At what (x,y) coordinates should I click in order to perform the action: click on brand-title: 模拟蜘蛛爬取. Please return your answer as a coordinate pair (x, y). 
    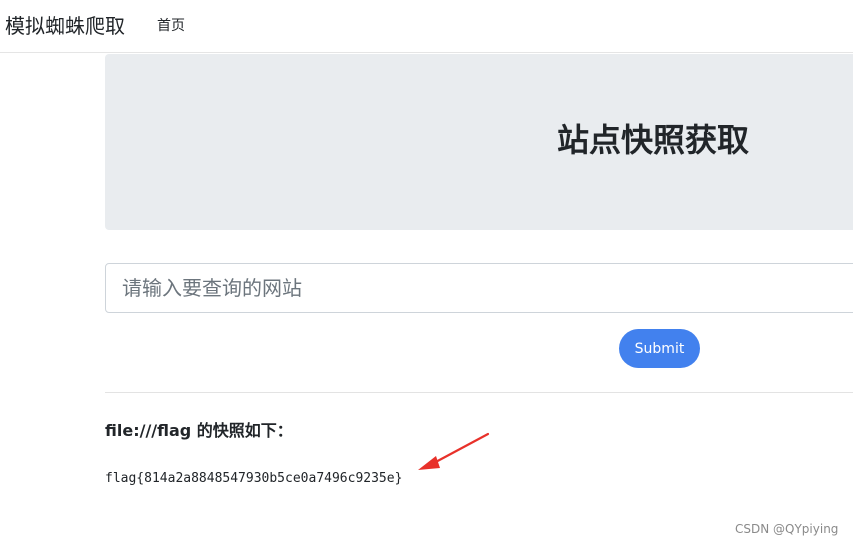
    Looking at the image, I should click on (65, 26).